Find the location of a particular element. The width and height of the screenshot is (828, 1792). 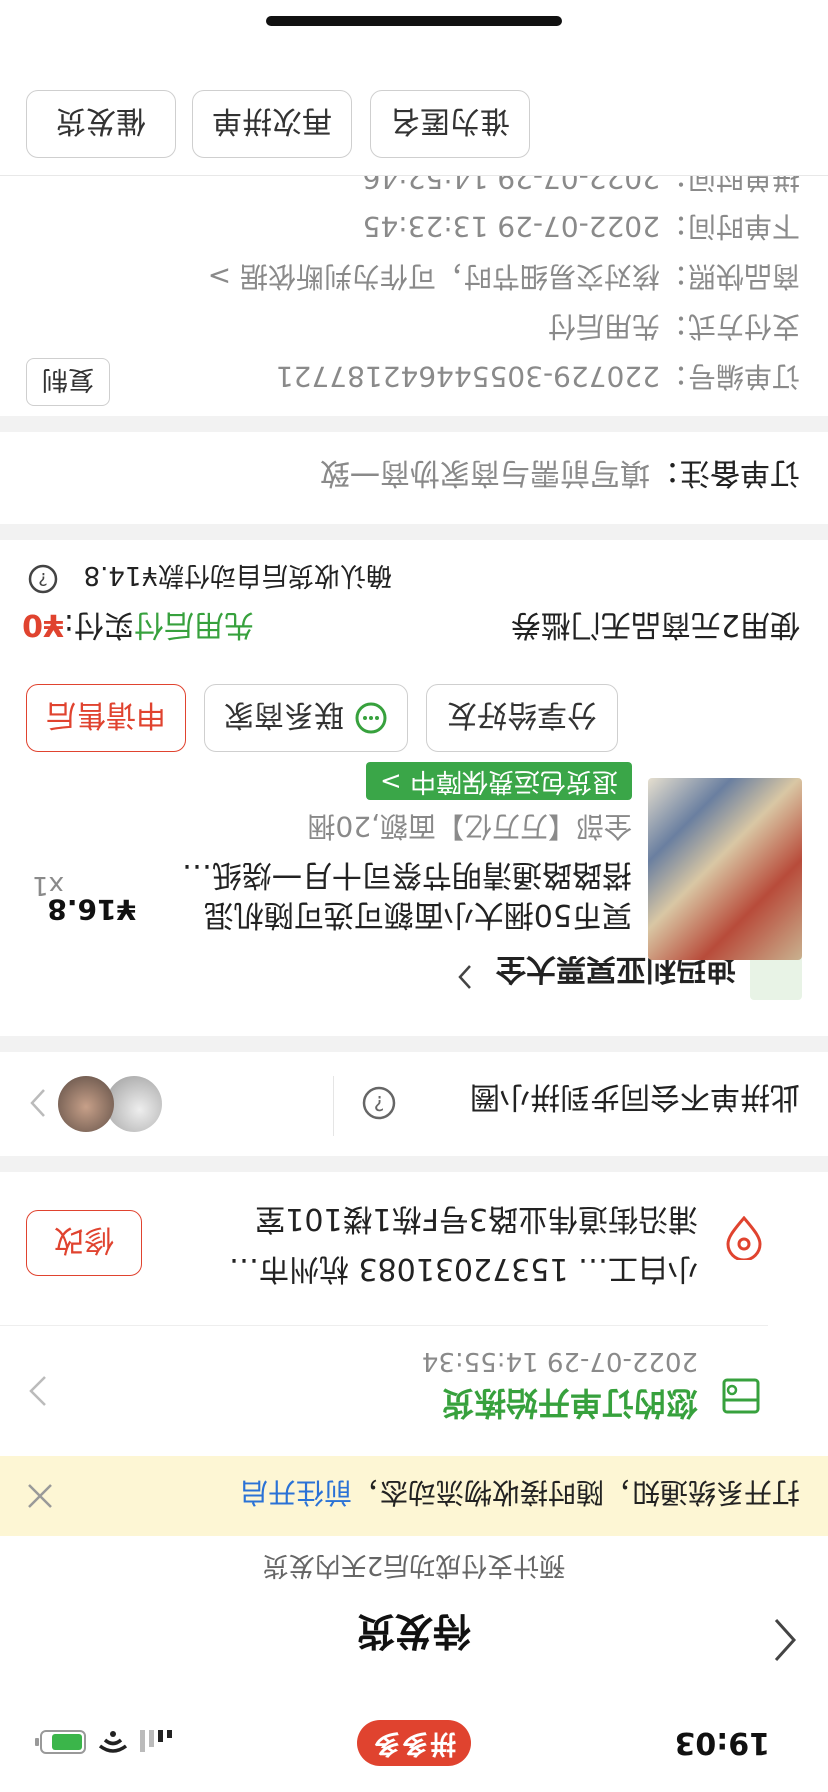

location-pin-icon is located at coordinates (744, 1238).